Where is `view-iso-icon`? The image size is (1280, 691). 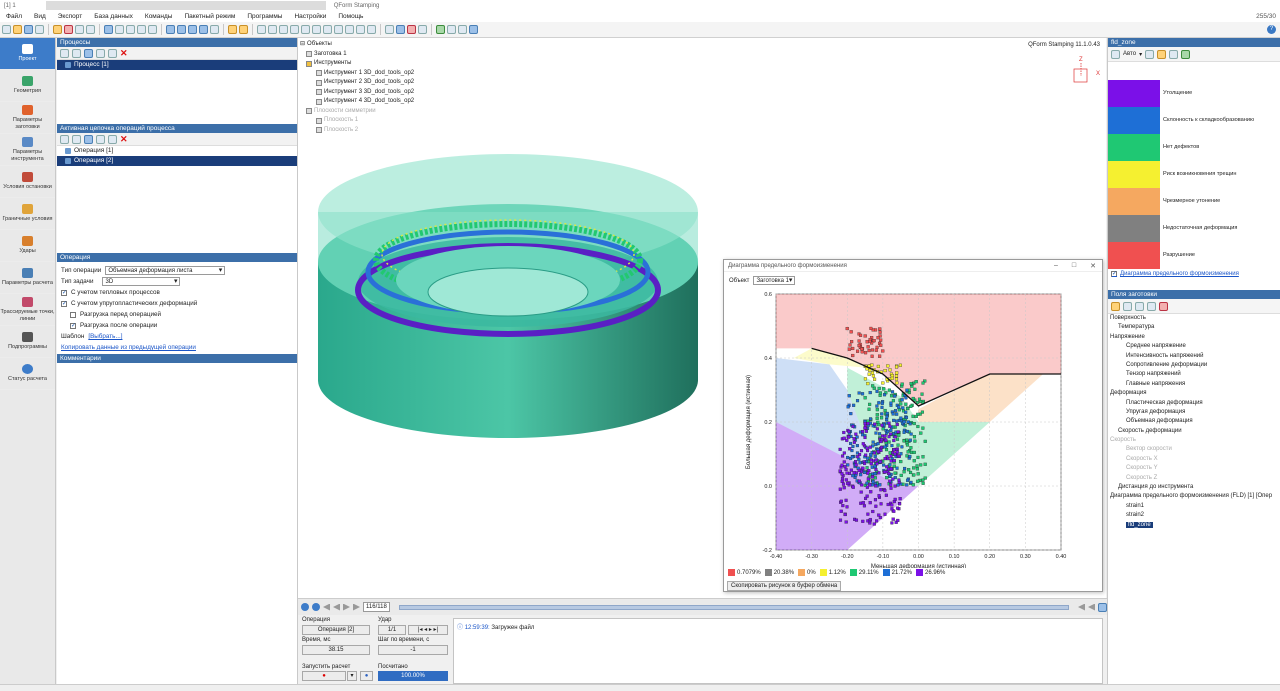 view-iso-icon is located at coordinates (371, 29).